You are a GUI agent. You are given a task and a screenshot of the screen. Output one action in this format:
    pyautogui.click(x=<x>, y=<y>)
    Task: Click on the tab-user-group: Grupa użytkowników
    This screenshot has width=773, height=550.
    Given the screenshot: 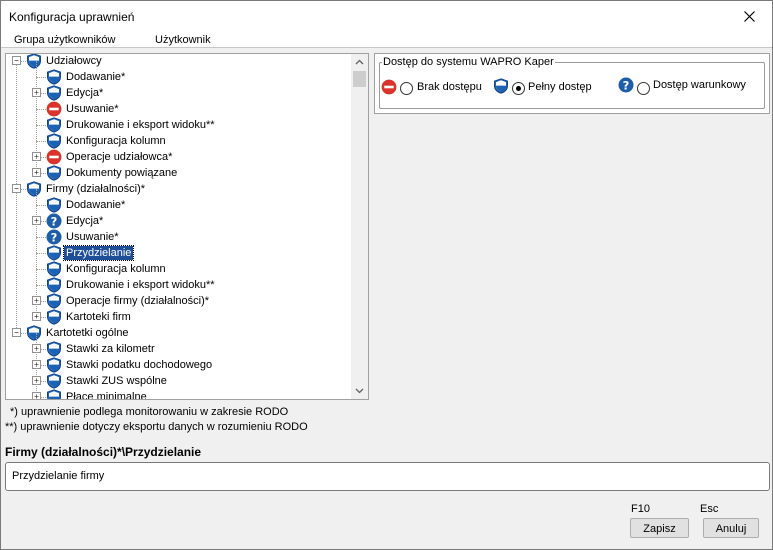 What is the action you would take?
    pyautogui.click(x=65, y=40)
    